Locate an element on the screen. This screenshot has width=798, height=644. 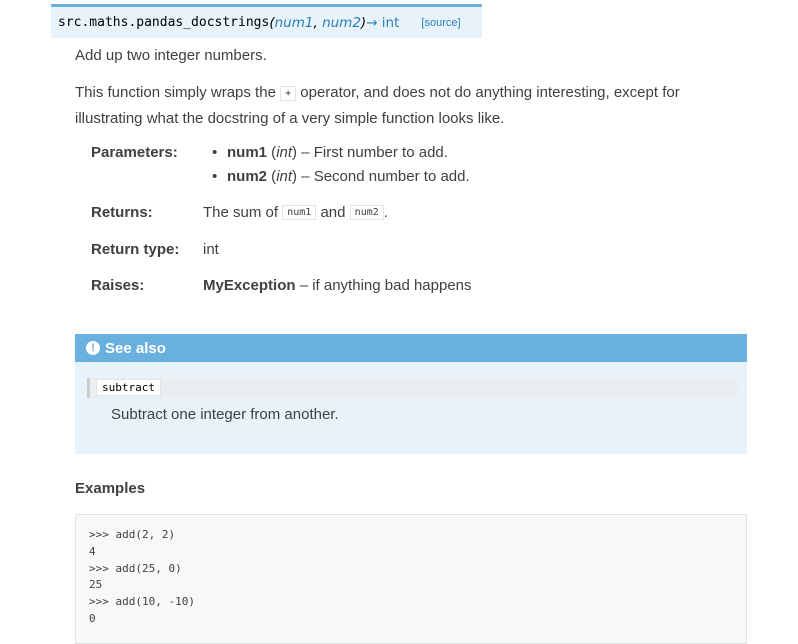
examples-heading: Examples is located at coordinates (110, 488).